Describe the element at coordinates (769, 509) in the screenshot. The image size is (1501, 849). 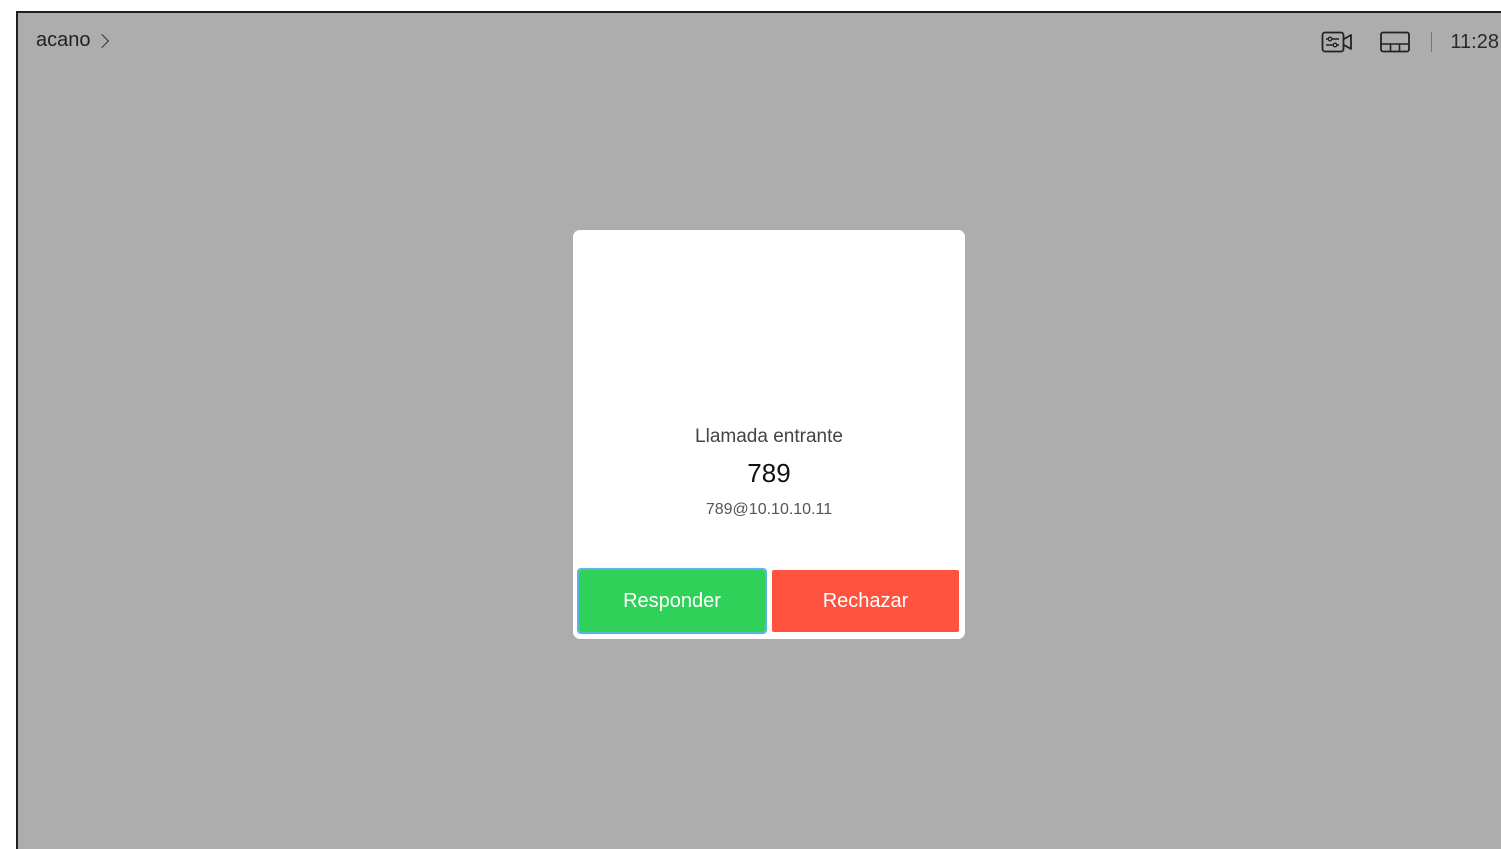
I see `caller-address: 789@10.10.10.11` at that location.